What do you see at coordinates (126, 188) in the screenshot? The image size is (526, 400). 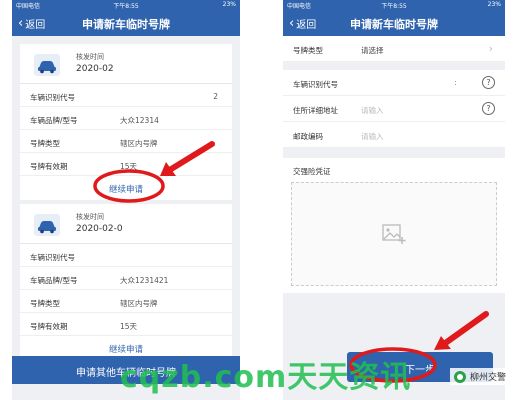 I see `continue-apply-link: 继续申请` at bounding box center [126, 188].